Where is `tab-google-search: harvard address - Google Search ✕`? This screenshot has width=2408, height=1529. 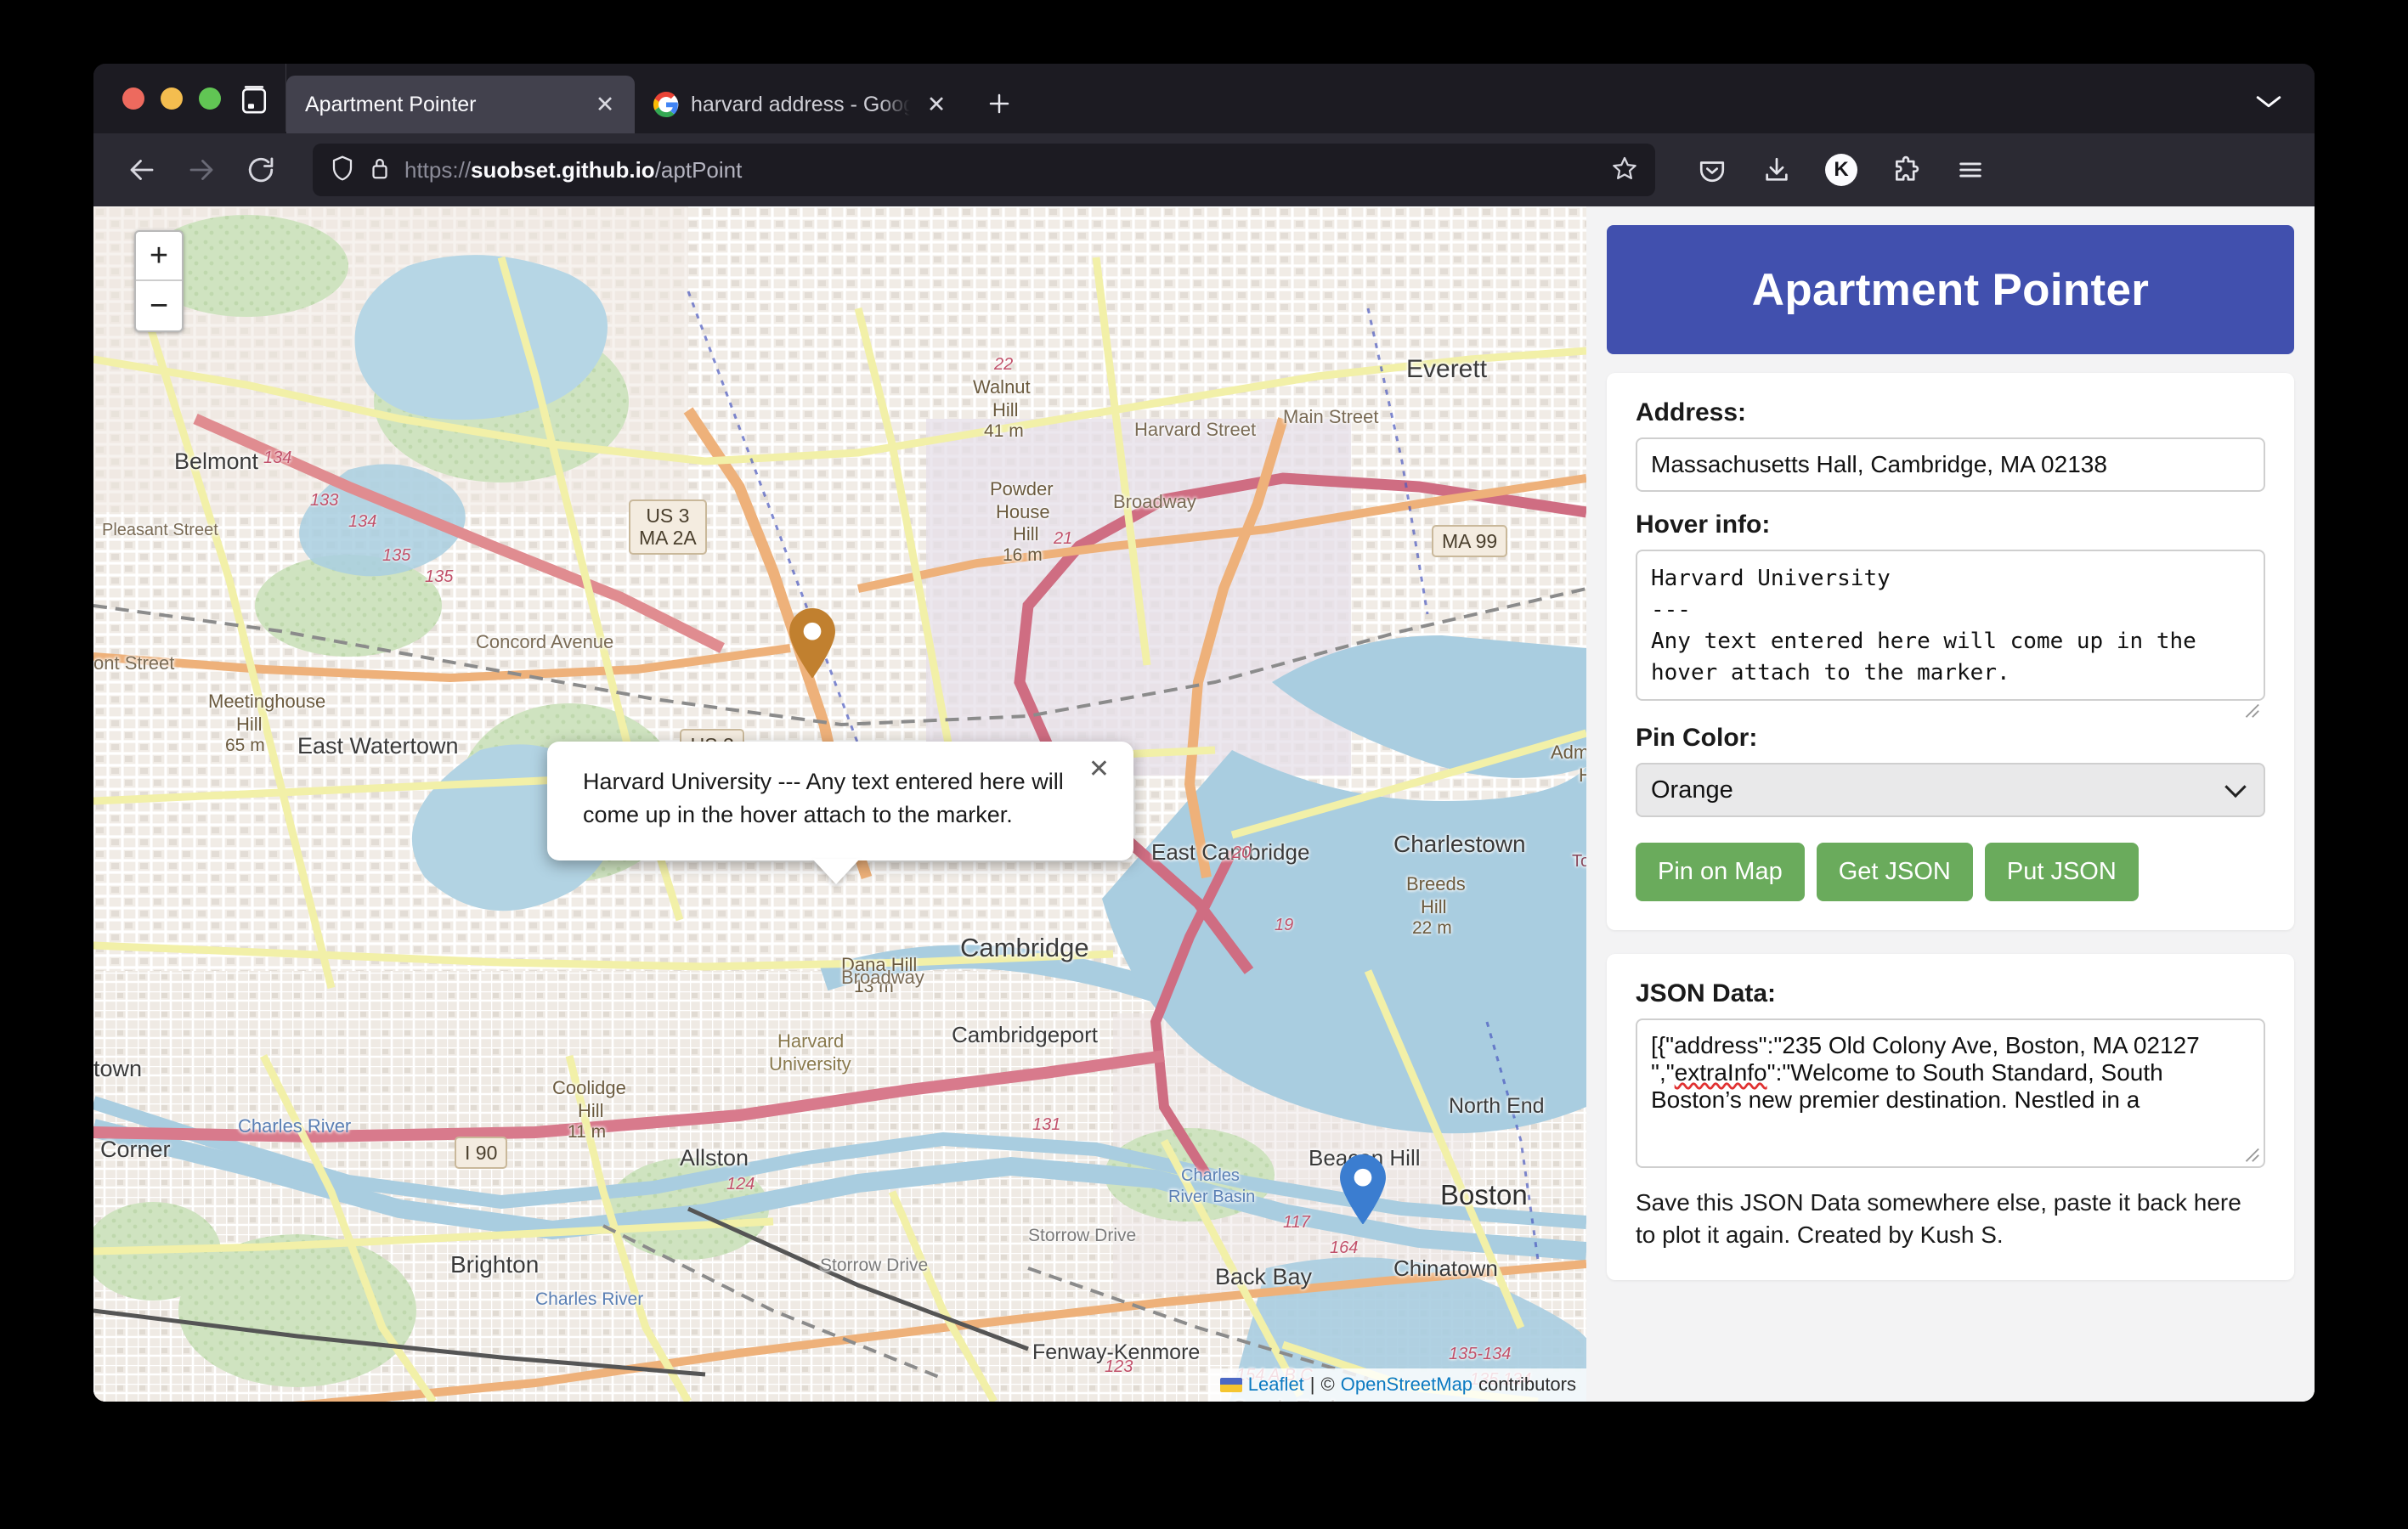 tab-google-search: harvard address - Google Search ✕ is located at coordinates (800, 104).